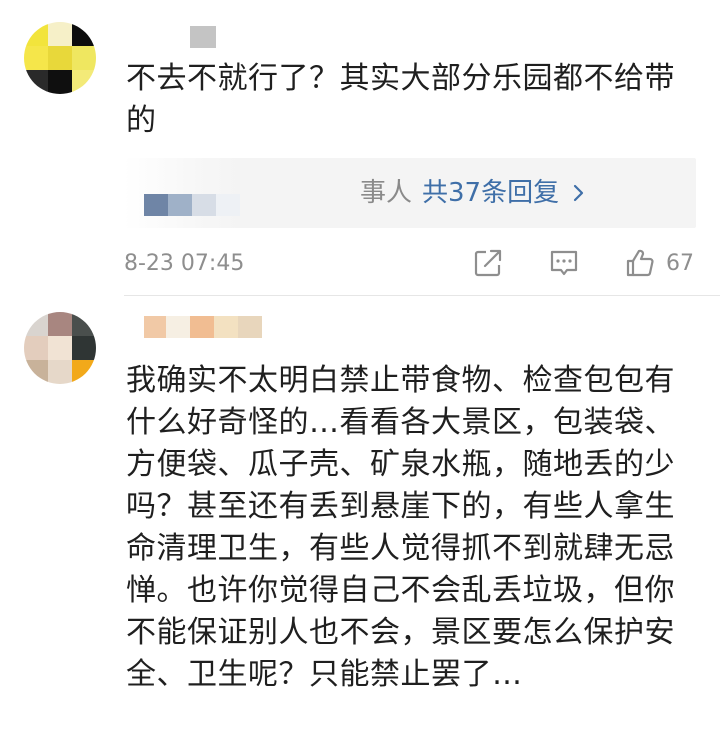 This screenshot has width=720, height=746. Describe the element at coordinates (400, 99) in the screenshot. I see `comment-text: 不去不就行了？其实大部分乐园都不给带的` at that location.